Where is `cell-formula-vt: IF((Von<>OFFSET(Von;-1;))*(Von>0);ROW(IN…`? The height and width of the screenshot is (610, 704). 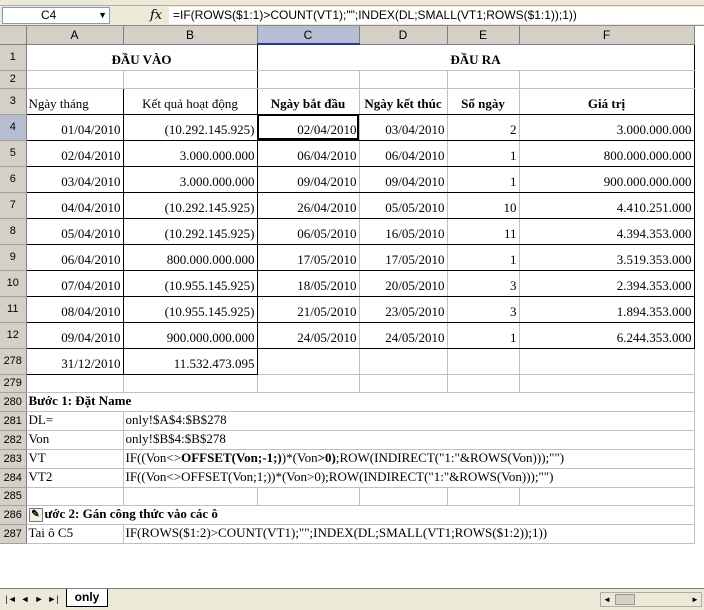 cell-formula-vt: IF((Von<>OFFSET(Von;-1;))*(Von>0);ROW(IN… is located at coordinates (409, 459).